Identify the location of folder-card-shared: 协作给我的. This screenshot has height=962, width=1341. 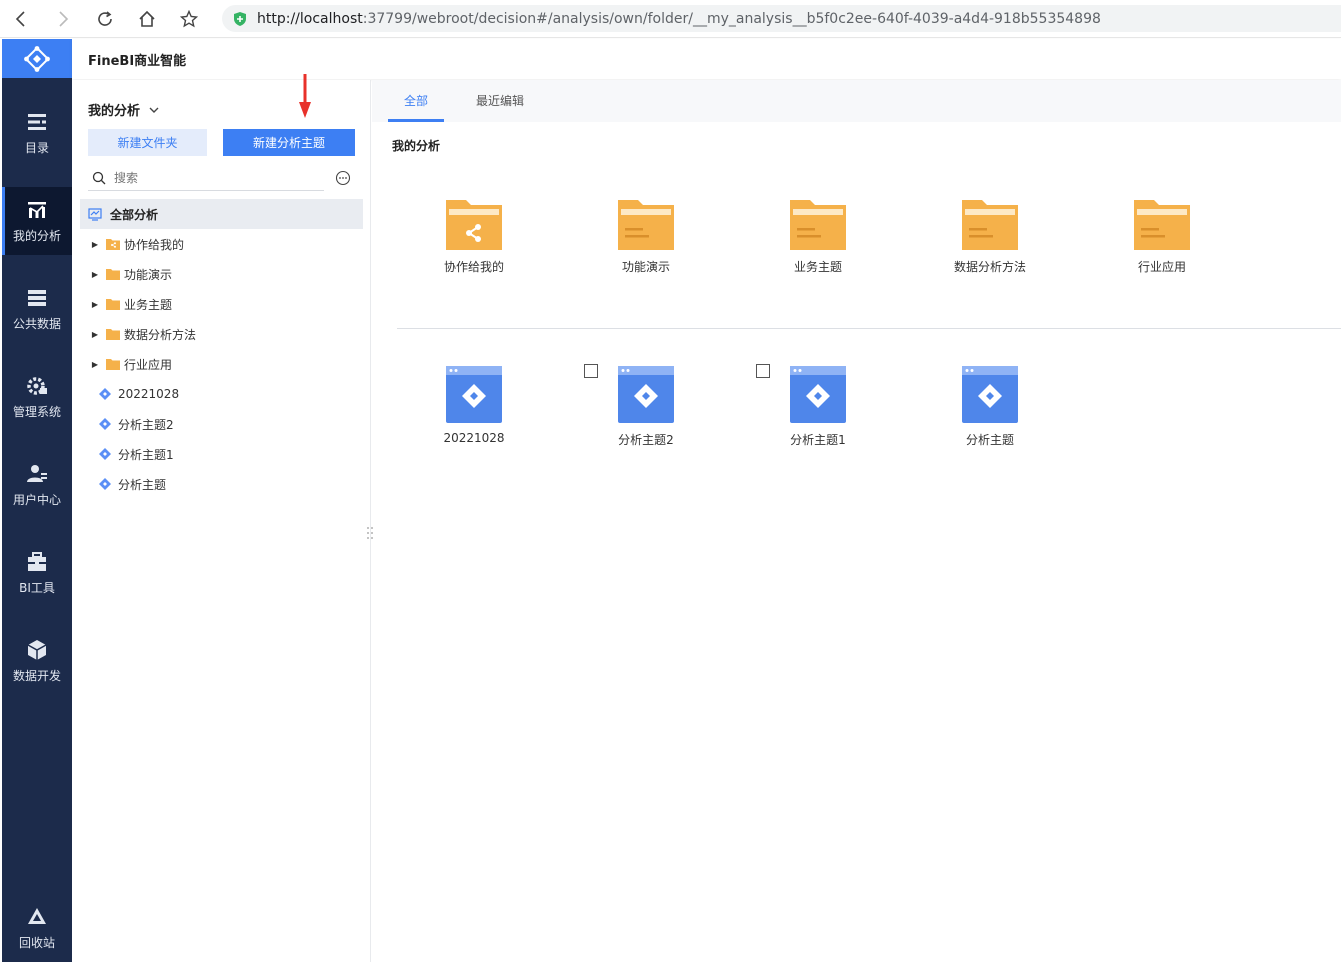
(474, 237).